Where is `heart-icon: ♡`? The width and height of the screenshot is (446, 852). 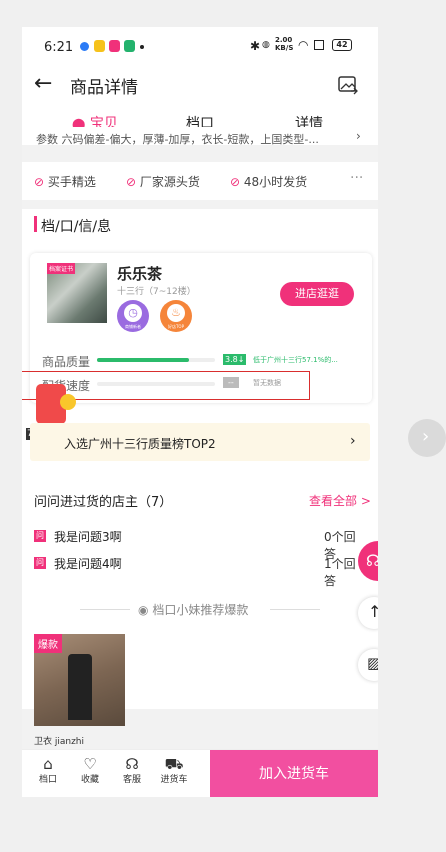
heart-icon: ♡ is located at coordinates (90, 764).